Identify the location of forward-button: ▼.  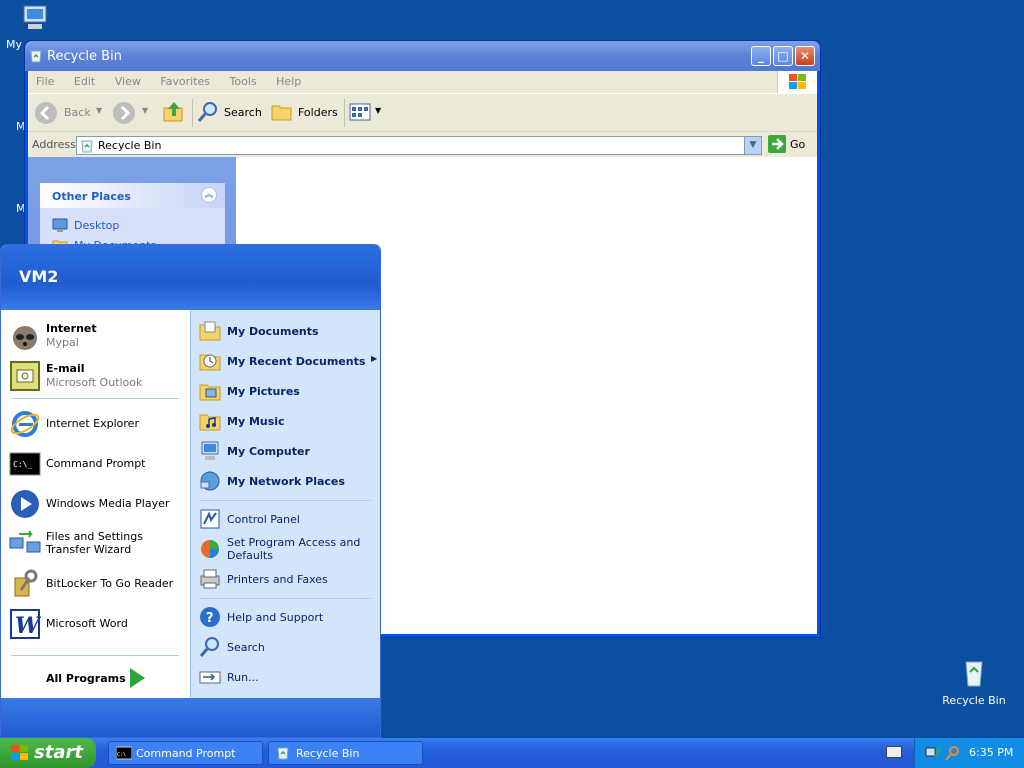
(132, 113).